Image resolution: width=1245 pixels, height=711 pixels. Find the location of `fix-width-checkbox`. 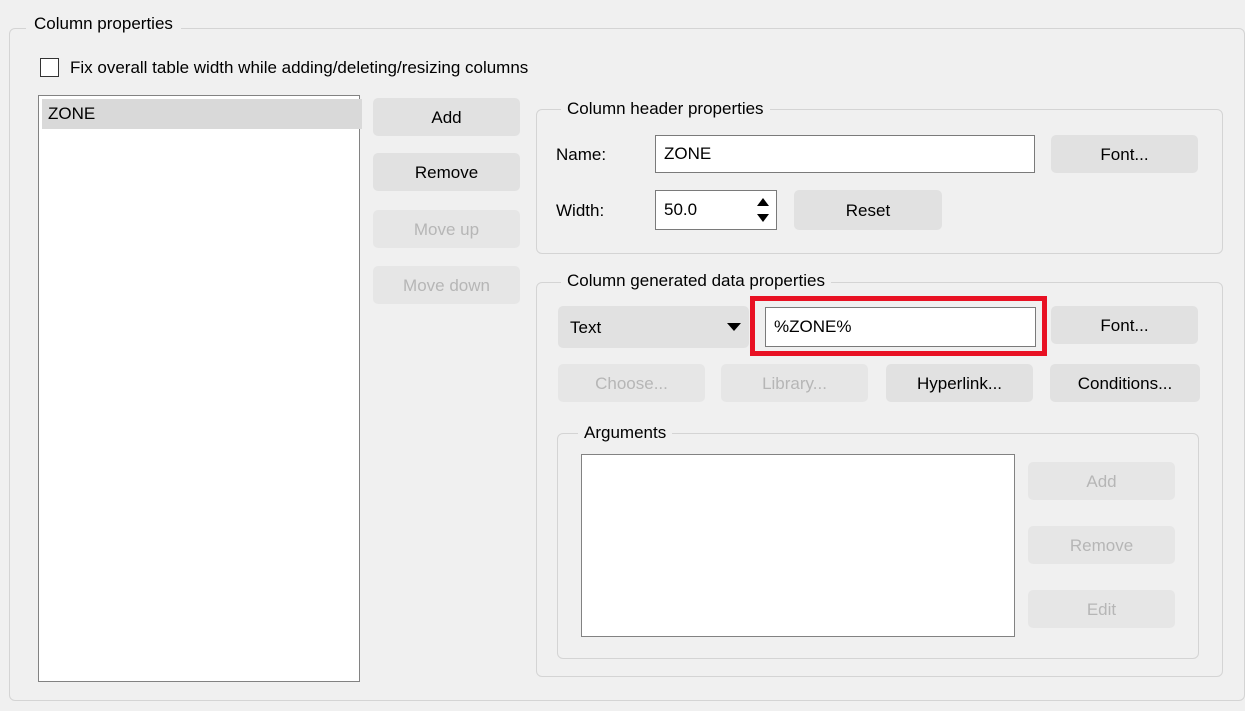

fix-width-checkbox is located at coordinates (49, 67).